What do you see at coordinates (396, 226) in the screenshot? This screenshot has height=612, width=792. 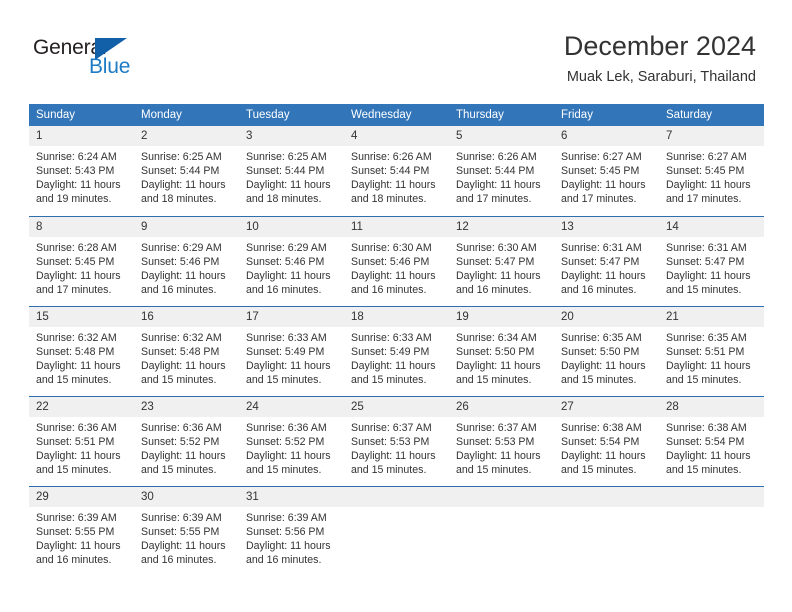 I see `day-number: 11` at bounding box center [396, 226].